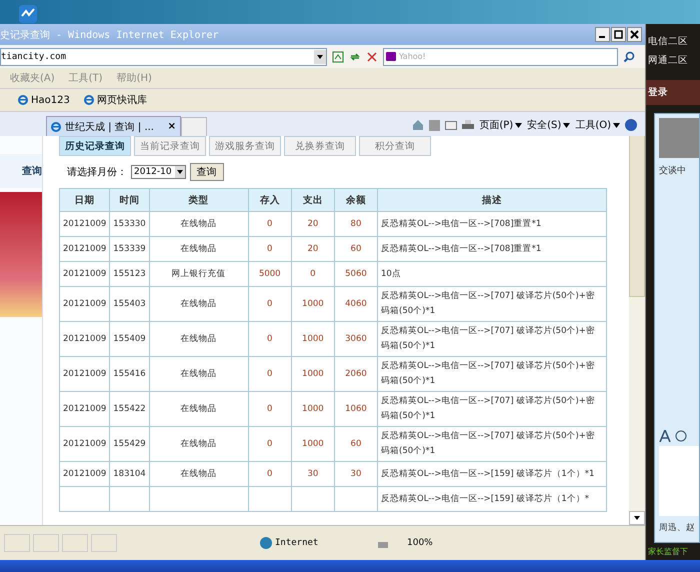 The height and width of the screenshot is (572, 700). Describe the element at coordinates (677, 528) in the screenshot. I see `contact-names: 周迅、赵` at that location.